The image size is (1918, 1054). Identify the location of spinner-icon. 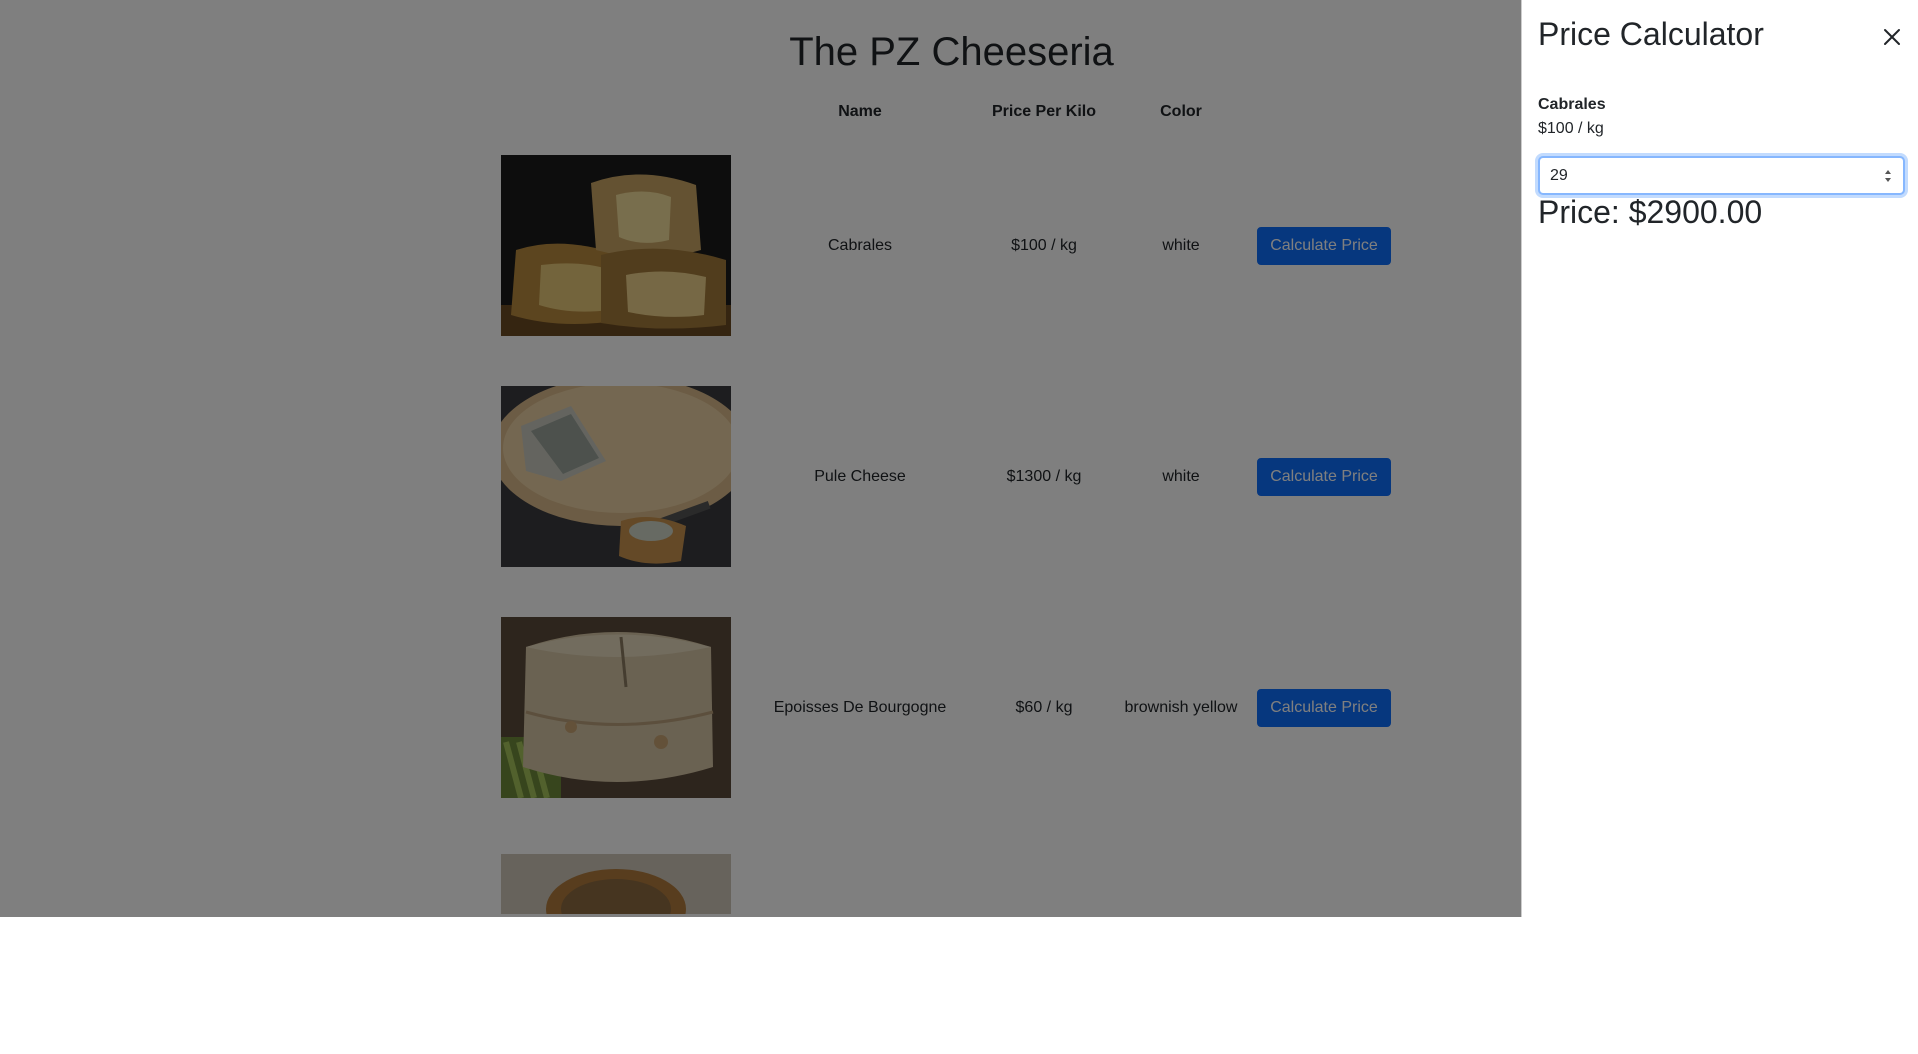
(1888, 176).